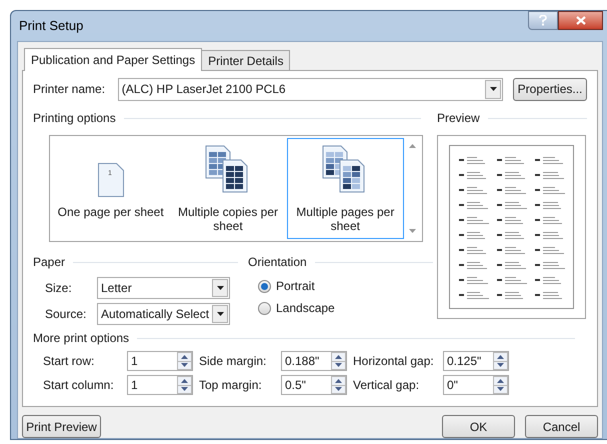  What do you see at coordinates (412, 231) in the screenshot?
I see `scroll-down-icon` at bounding box center [412, 231].